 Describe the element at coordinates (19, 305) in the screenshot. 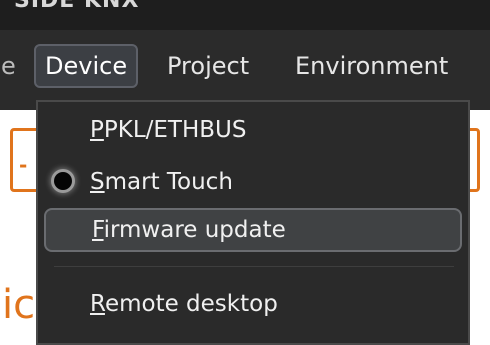

I see `background-text-fragment: ic` at that location.